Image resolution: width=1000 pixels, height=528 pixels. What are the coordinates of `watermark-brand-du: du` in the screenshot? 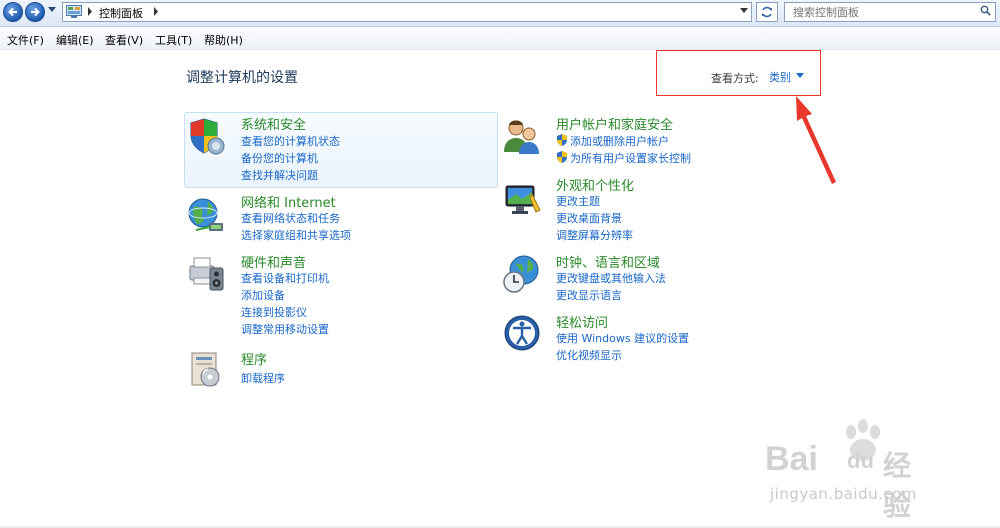 It's located at (860, 460).